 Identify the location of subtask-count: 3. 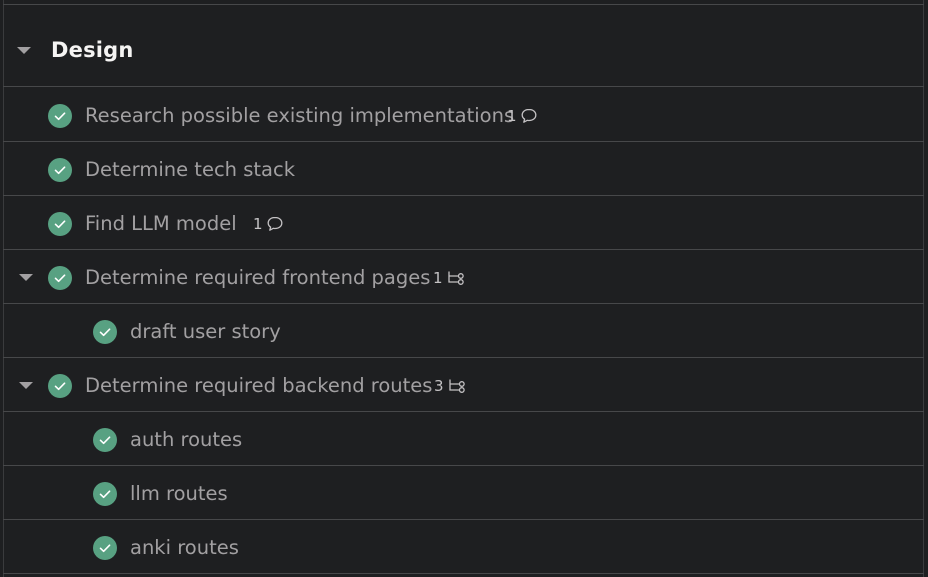
(450, 386).